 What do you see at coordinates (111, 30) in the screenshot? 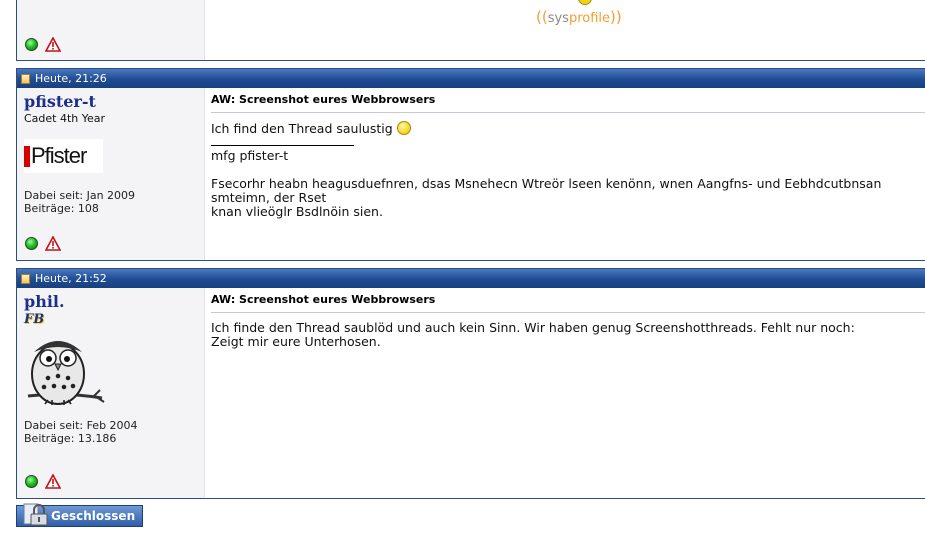
I see `previous-post-user-column` at bounding box center [111, 30].